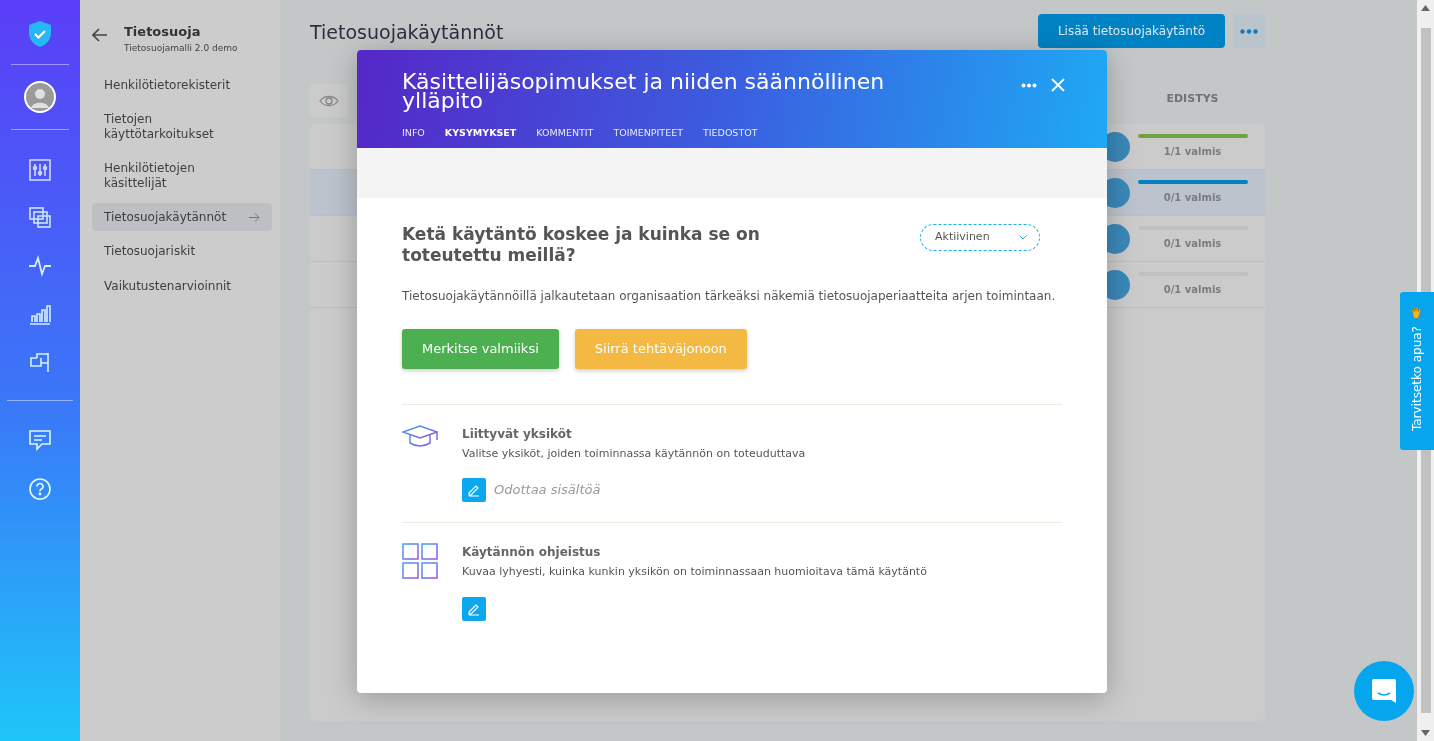 Image resolution: width=1434 pixels, height=741 pixels. I want to click on view-toggle, so click(329, 100).